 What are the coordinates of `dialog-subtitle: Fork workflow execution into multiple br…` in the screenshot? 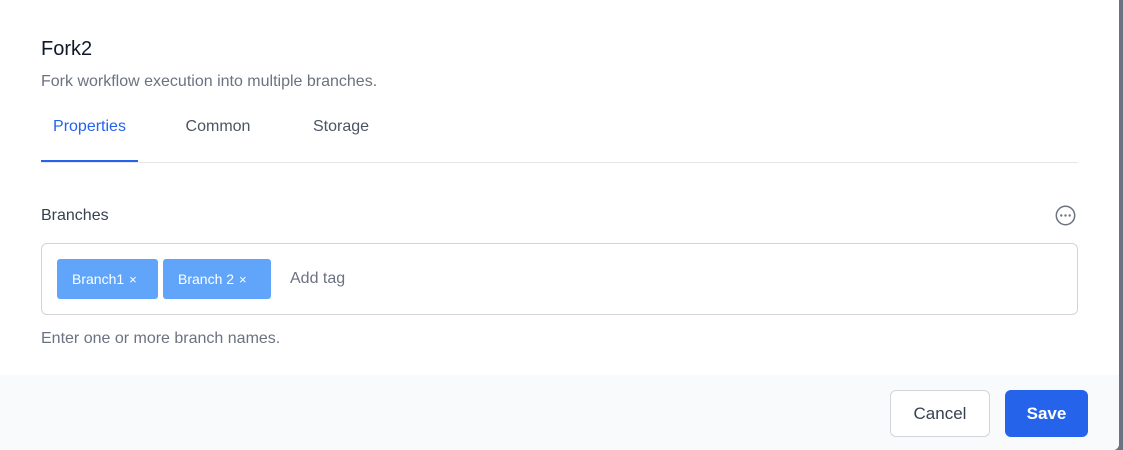 It's located at (209, 81).